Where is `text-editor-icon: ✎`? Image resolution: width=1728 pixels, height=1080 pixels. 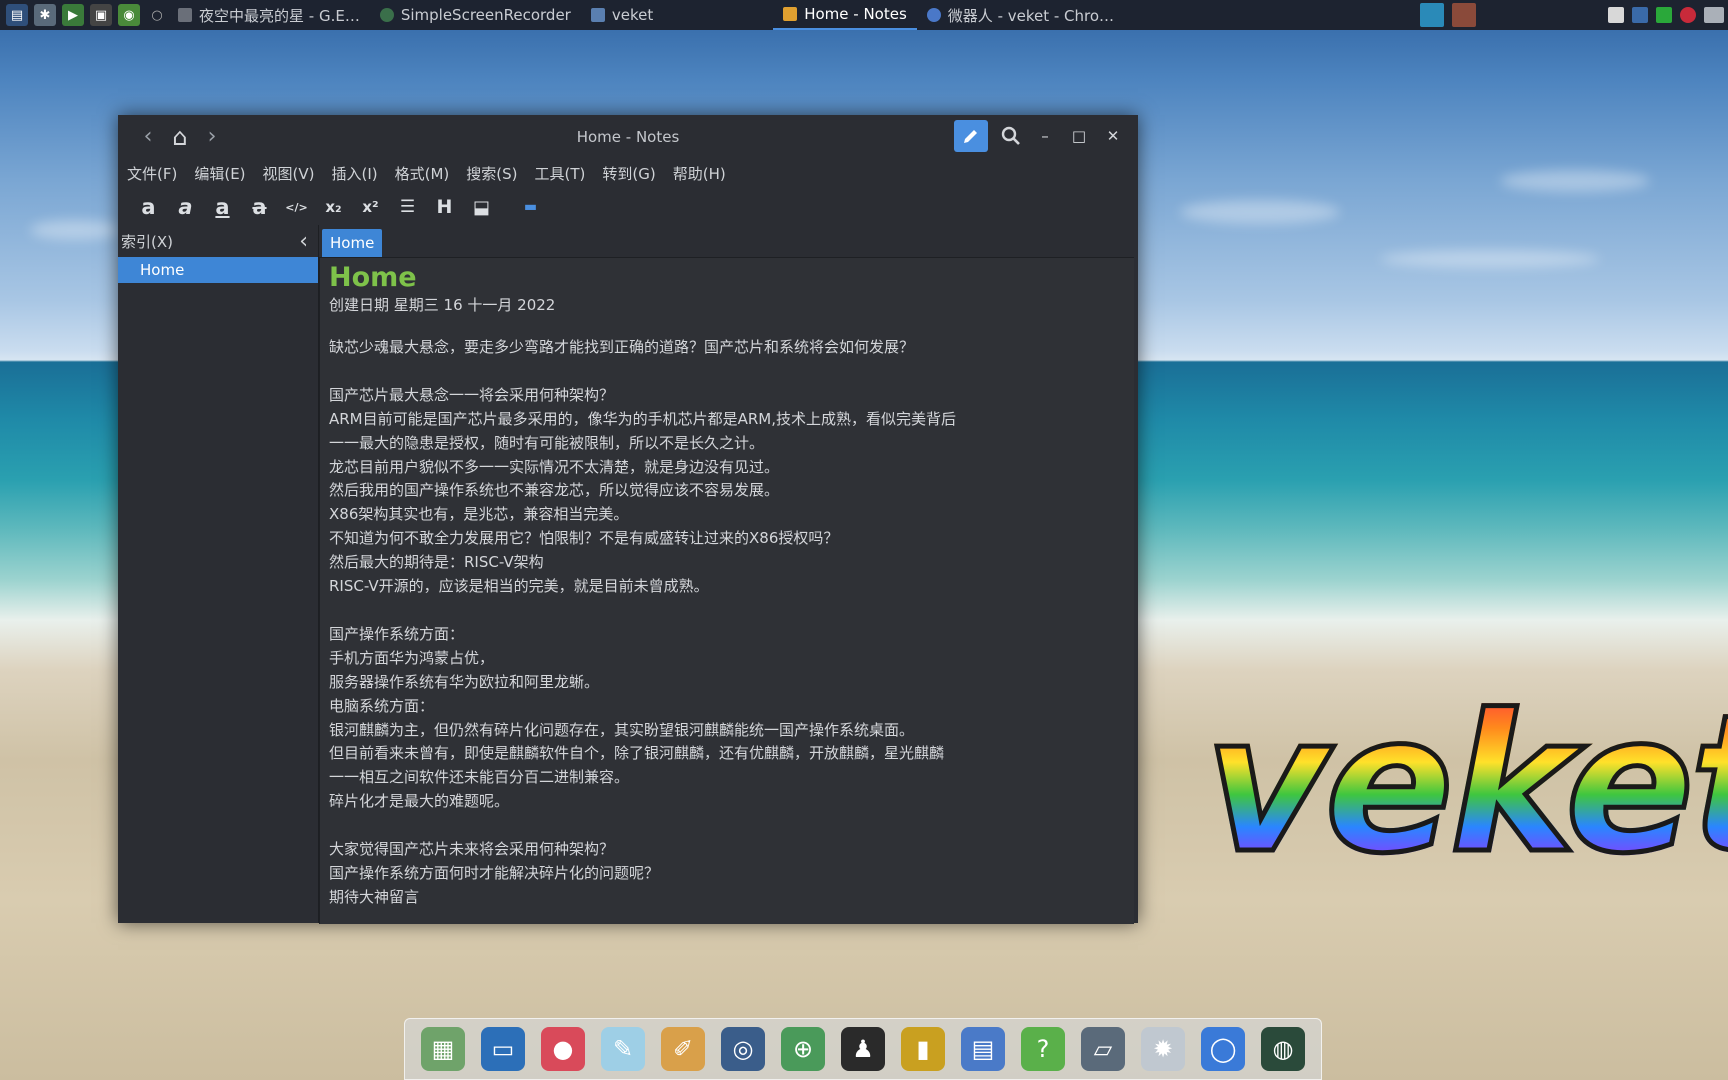 text-editor-icon: ✎ is located at coordinates (623, 1049).